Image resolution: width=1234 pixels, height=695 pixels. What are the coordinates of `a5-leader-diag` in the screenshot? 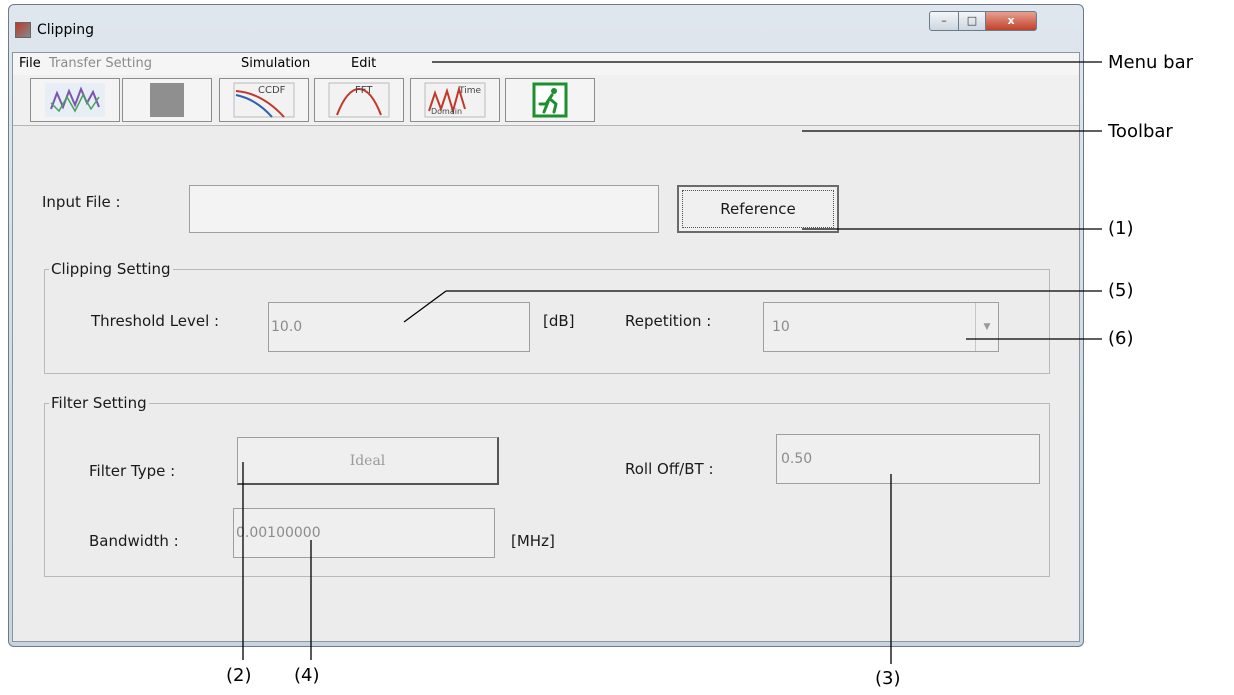 It's located at (425, 306).